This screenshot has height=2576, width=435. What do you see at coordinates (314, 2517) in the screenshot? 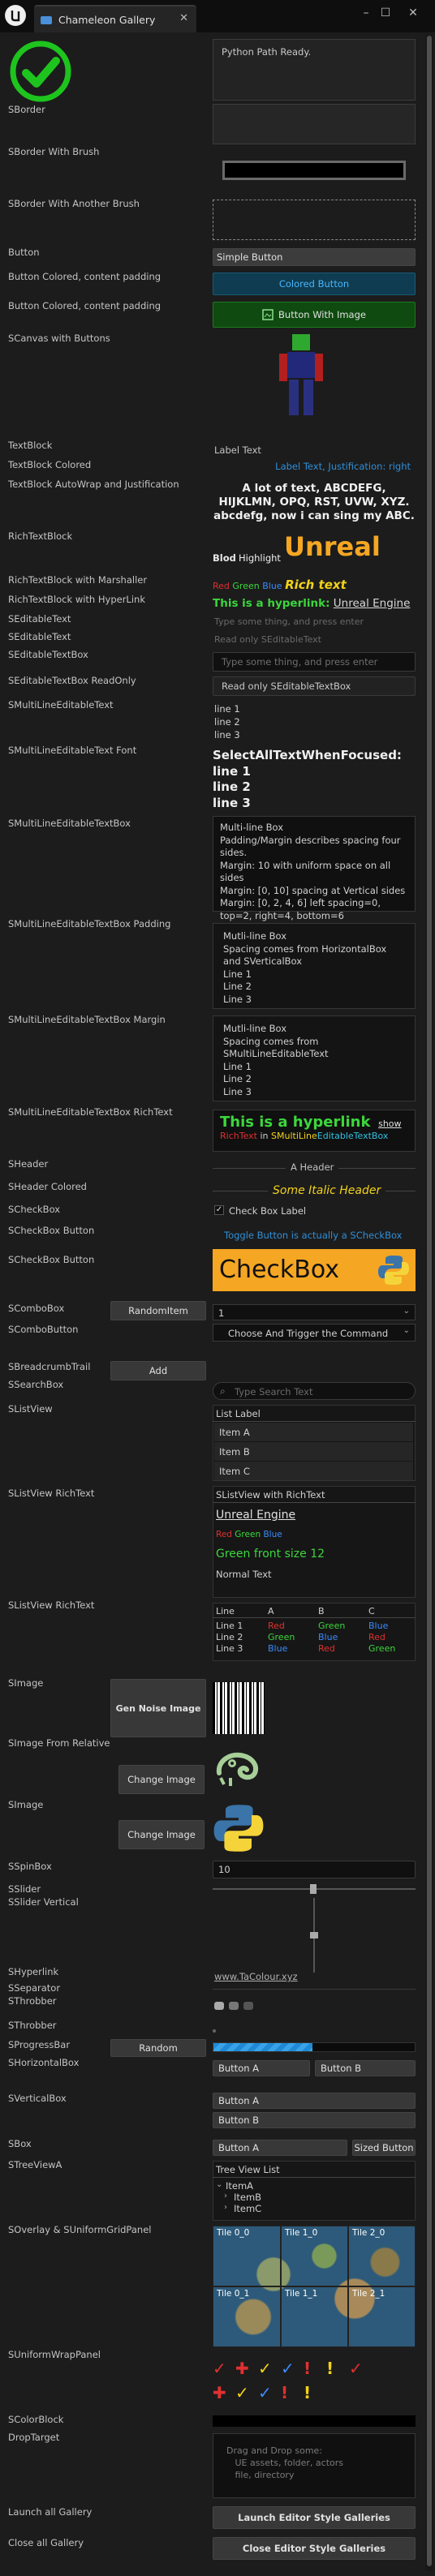
I see `launch-styles-button: Launch Editor Style Galleries` at bounding box center [314, 2517].